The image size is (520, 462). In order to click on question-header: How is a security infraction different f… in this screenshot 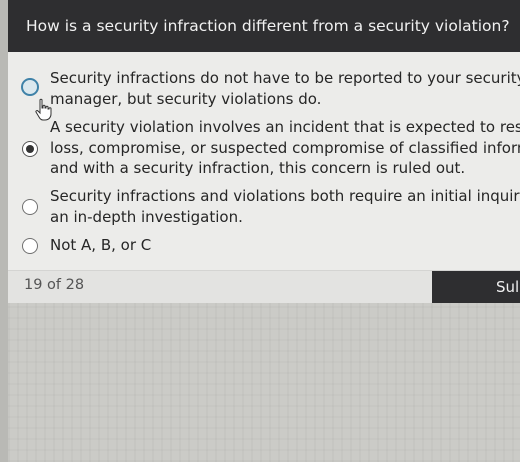, I will do `click(264, 26)`.